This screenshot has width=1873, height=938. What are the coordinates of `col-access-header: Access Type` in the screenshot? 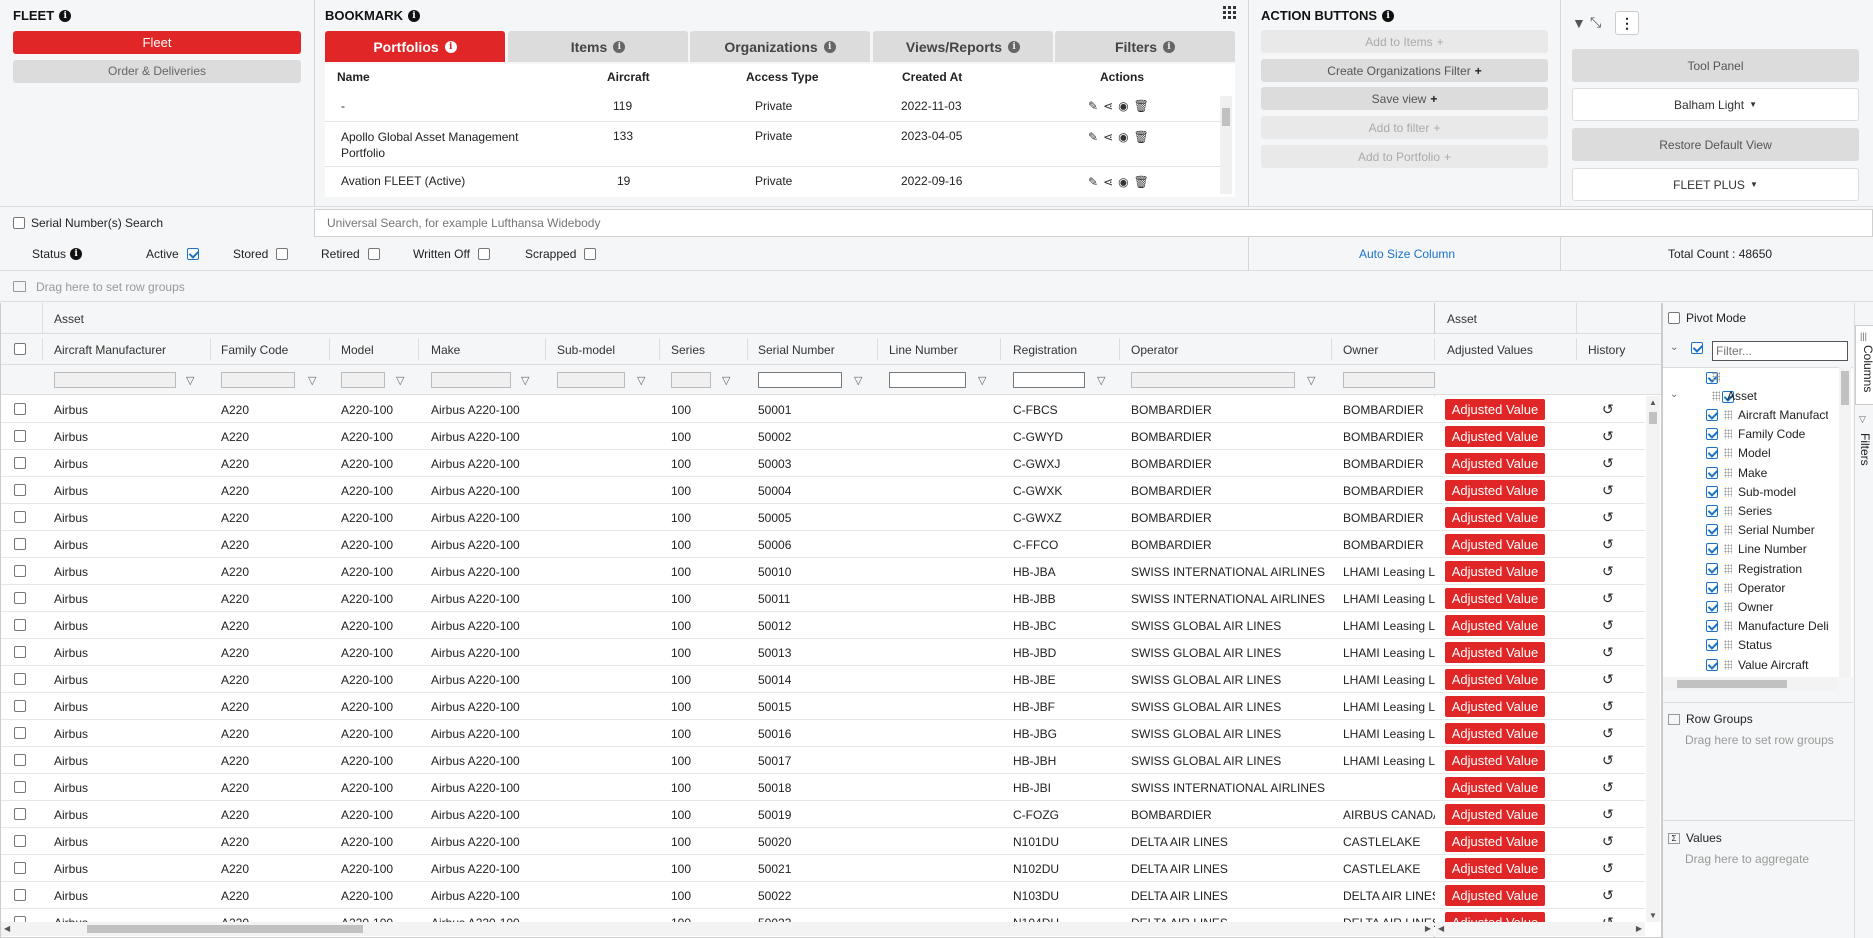 It's located at (782, 77).